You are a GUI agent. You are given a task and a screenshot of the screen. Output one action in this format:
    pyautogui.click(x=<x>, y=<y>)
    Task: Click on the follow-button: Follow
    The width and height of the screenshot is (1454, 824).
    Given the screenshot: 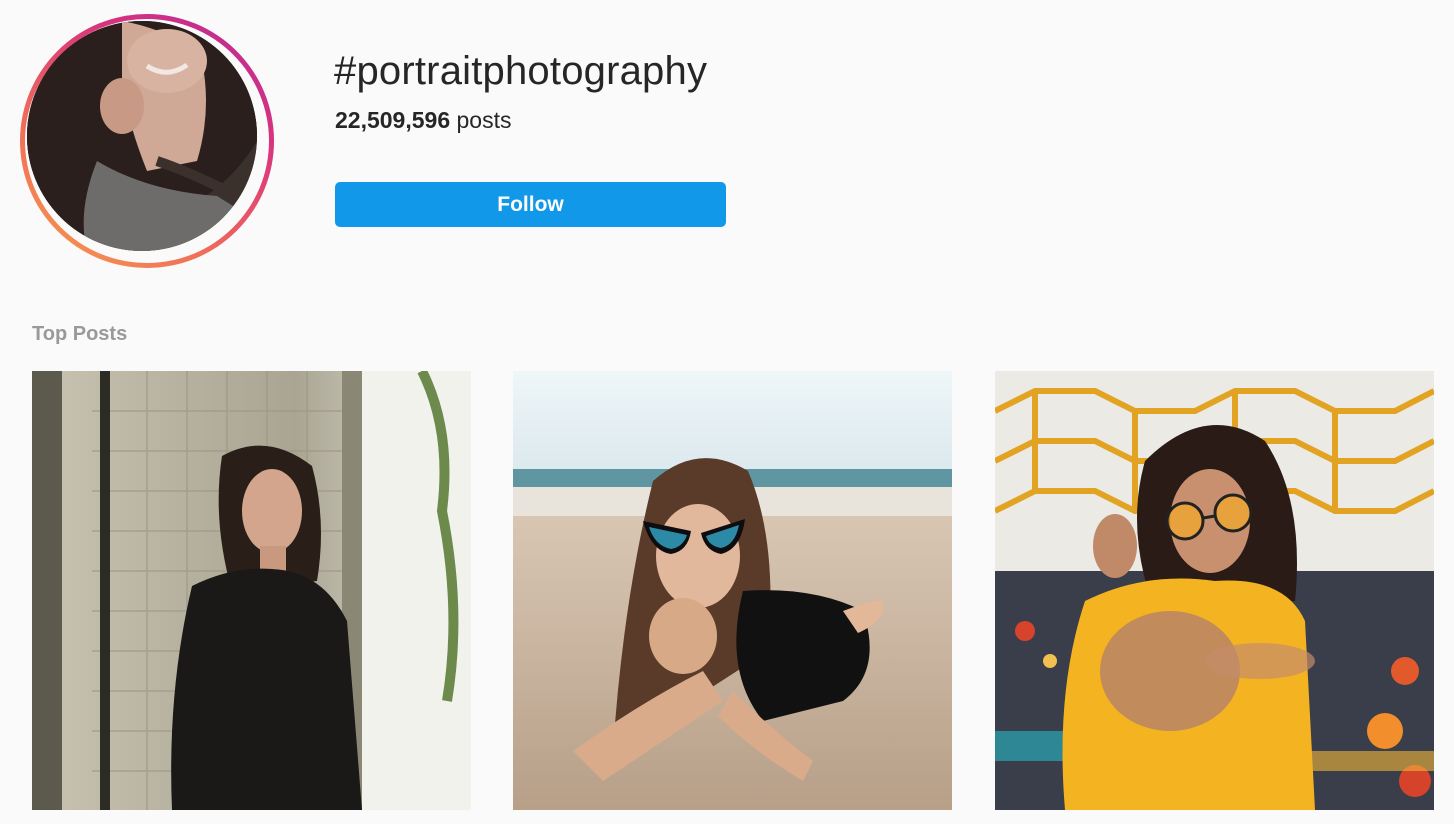 What is the action you would take?
    pyautogui.click(x=530, y=204)
    